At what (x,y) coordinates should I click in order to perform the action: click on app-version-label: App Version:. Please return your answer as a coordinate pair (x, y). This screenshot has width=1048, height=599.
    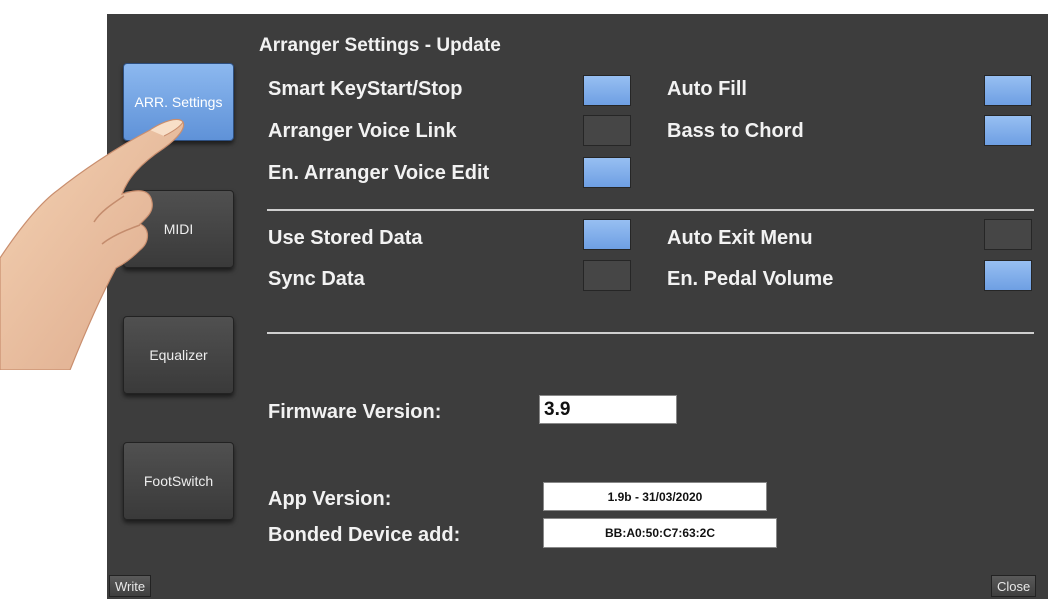
    Looking at the image, I should click on (330, 499).